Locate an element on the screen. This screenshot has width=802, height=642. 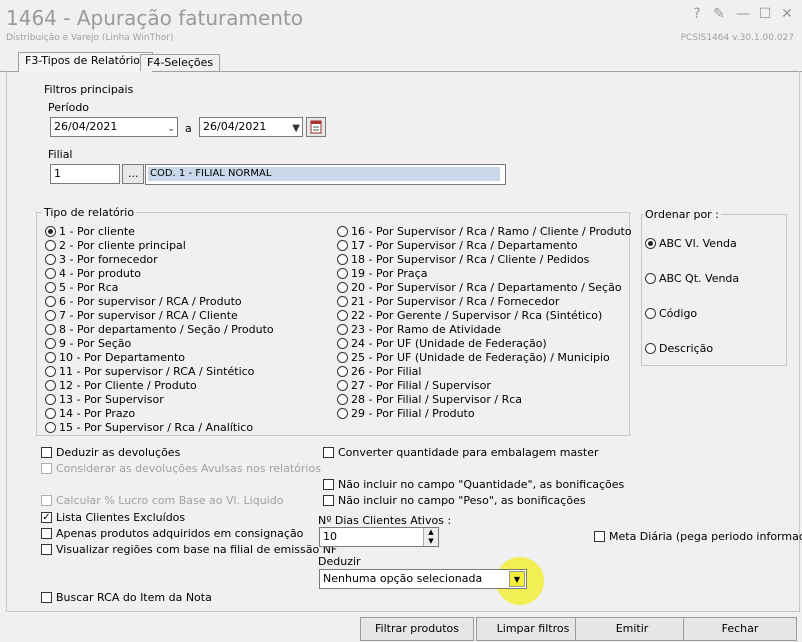
tipo-relatorio-radio: 21 - Por Supervisor / Rca / Fornecedor is located at coordinates (484, 301).